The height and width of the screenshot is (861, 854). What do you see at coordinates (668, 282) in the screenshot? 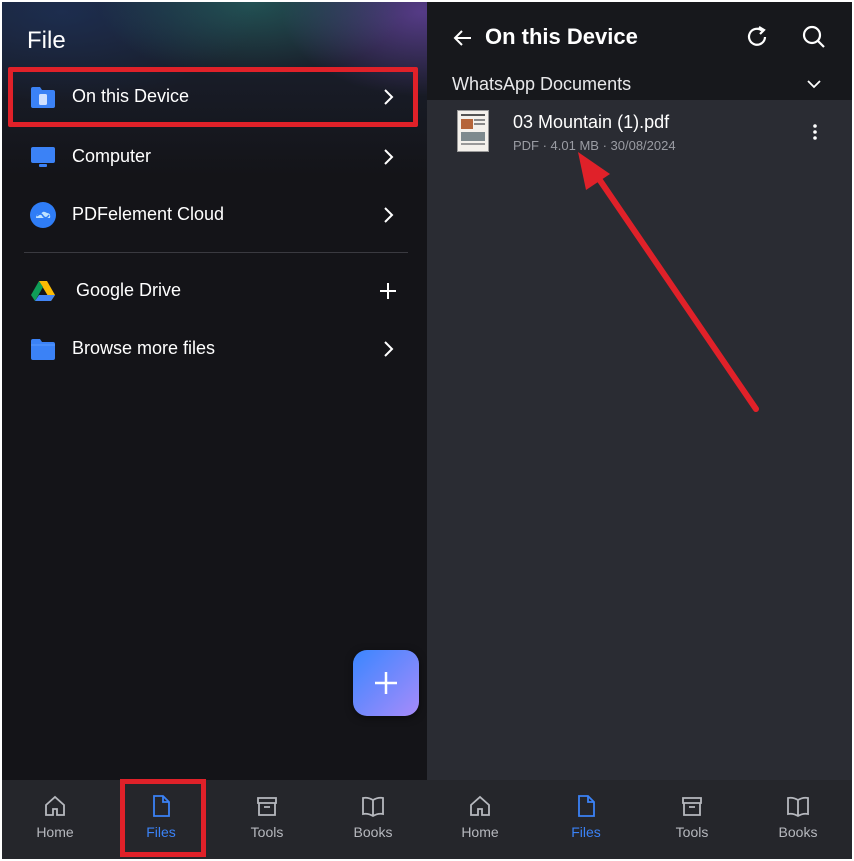
I see `annotation-arrow-icon` at bounding box center [668, 282].